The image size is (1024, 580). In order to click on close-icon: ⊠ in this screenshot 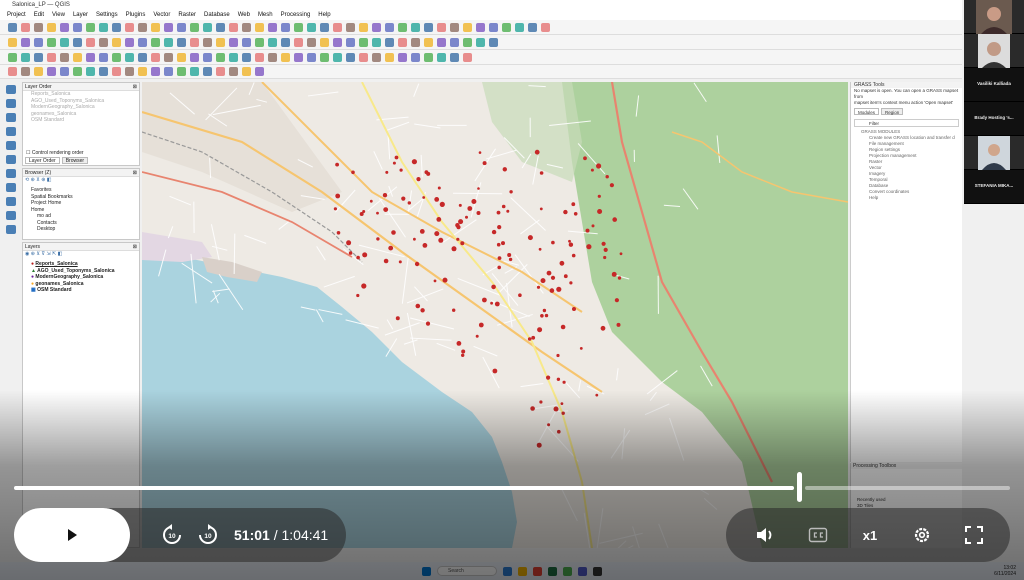, I will do `click(135, 172)`.